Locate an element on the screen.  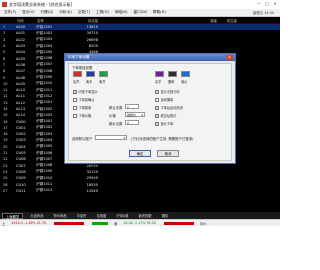
checkbox-confirm is located at coordinates (75, 99).